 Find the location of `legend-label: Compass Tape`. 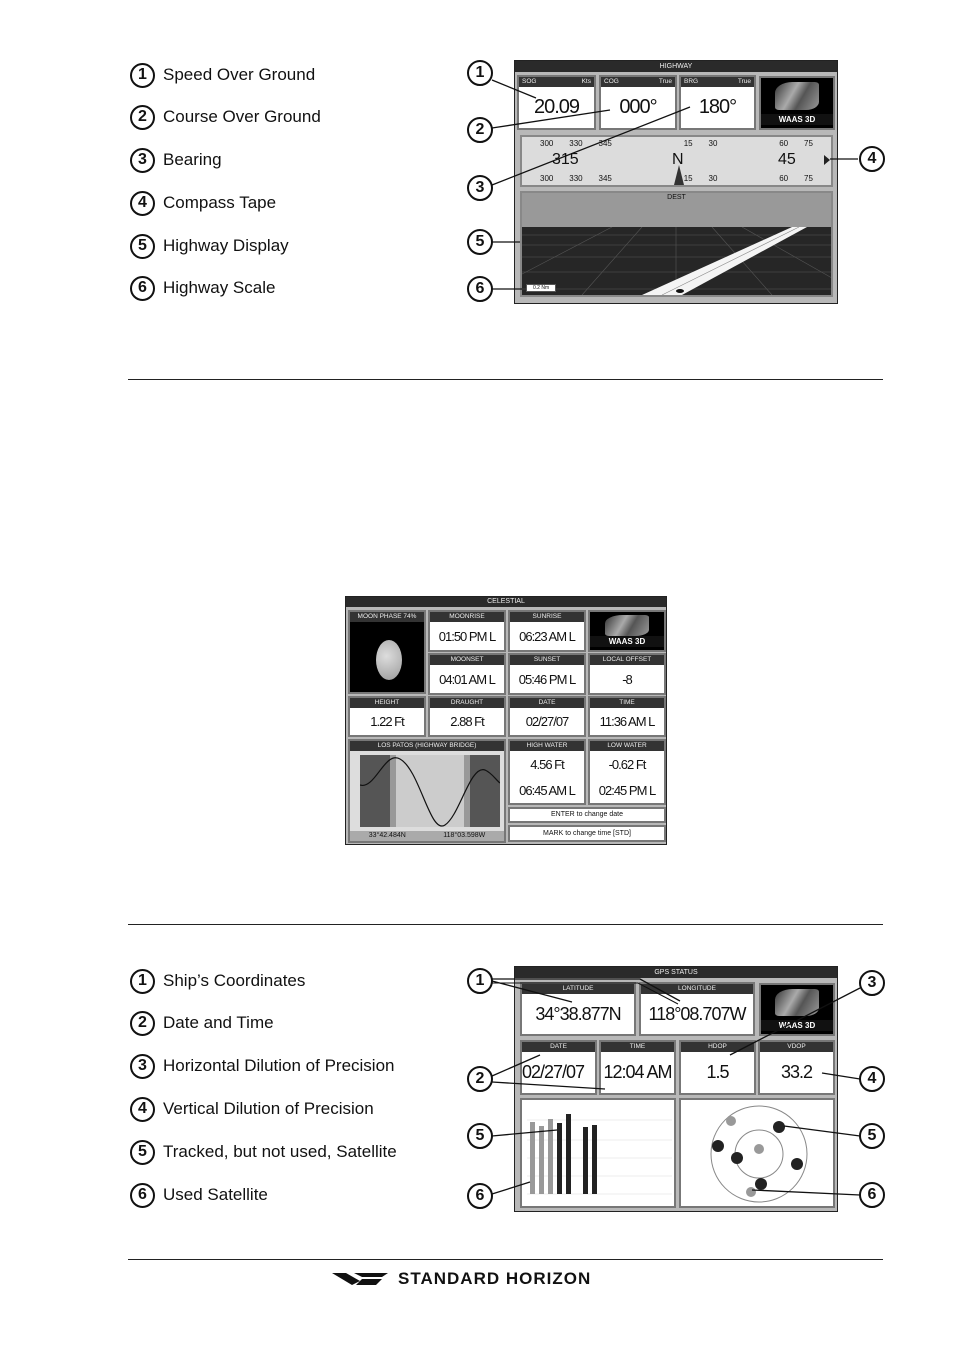

legend-label: Compass Tape is located at coordinates (220, 202).